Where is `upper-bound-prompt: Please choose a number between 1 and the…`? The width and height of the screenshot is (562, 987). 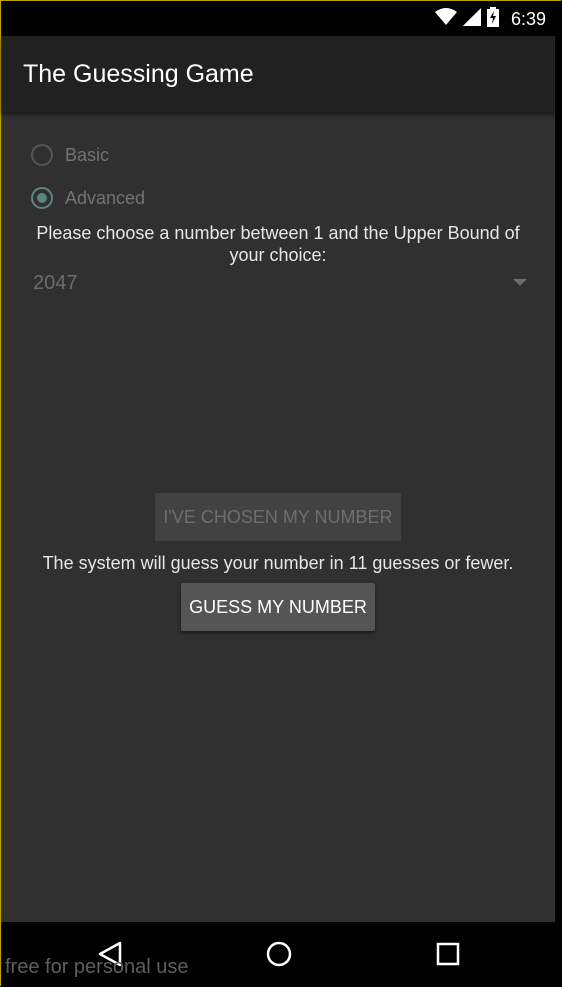 upper-bound-prompt: Please choose a number between 1 and the… is located at coordinates (278, 244).